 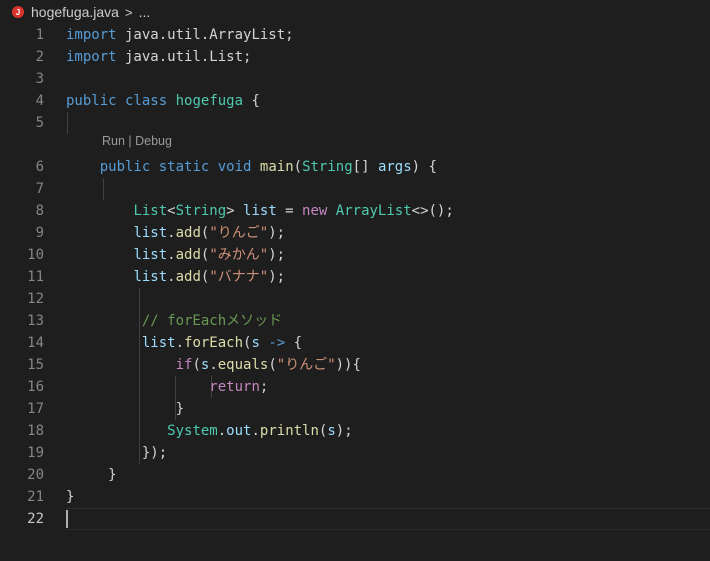 I want to click on code-token: main, so click(x=276, y=167).